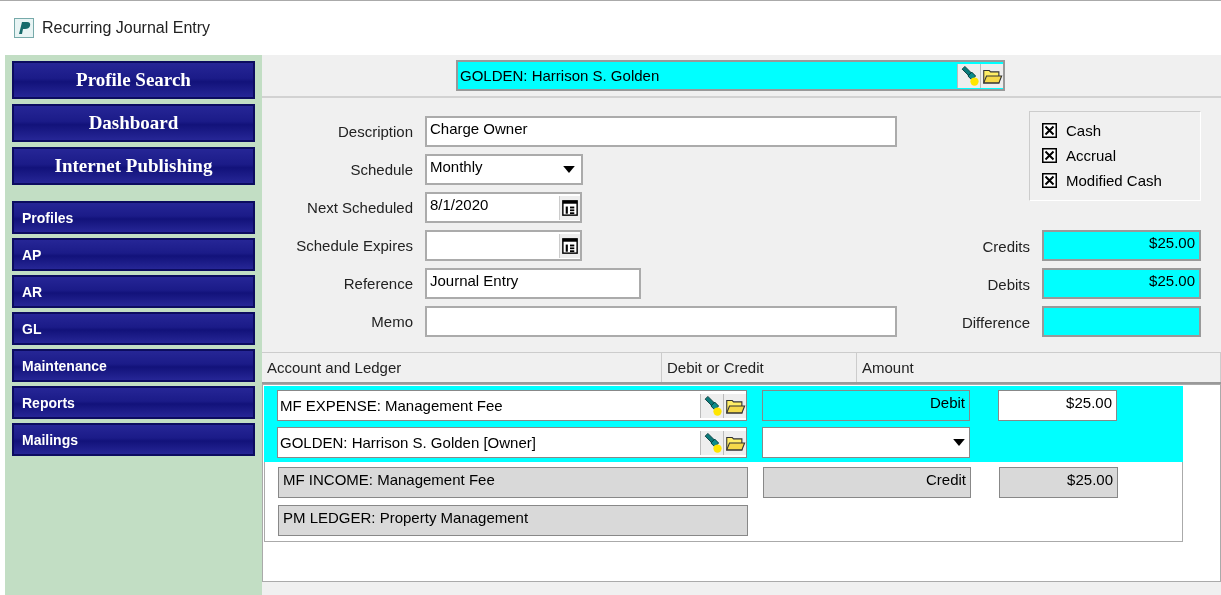 The width and height of the screenshot is (1221, 595). What do you see at coordinates (867, 482) in the screenshot?
I see `debit-credit-field: Credit` at bounding box center [867, 482].